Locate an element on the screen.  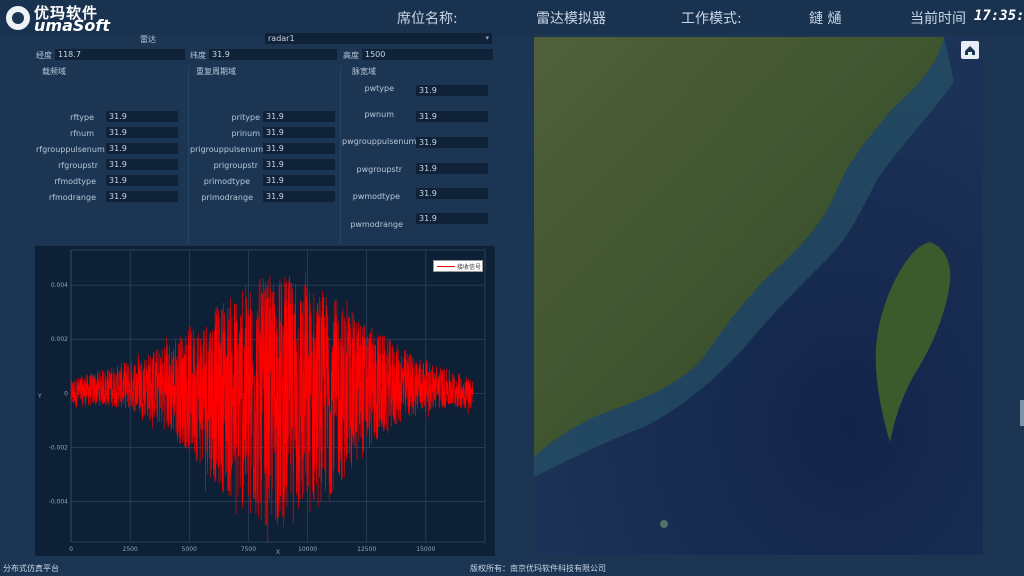
pri-group-title: 重复周期域 is located at coordinates (216, 71).